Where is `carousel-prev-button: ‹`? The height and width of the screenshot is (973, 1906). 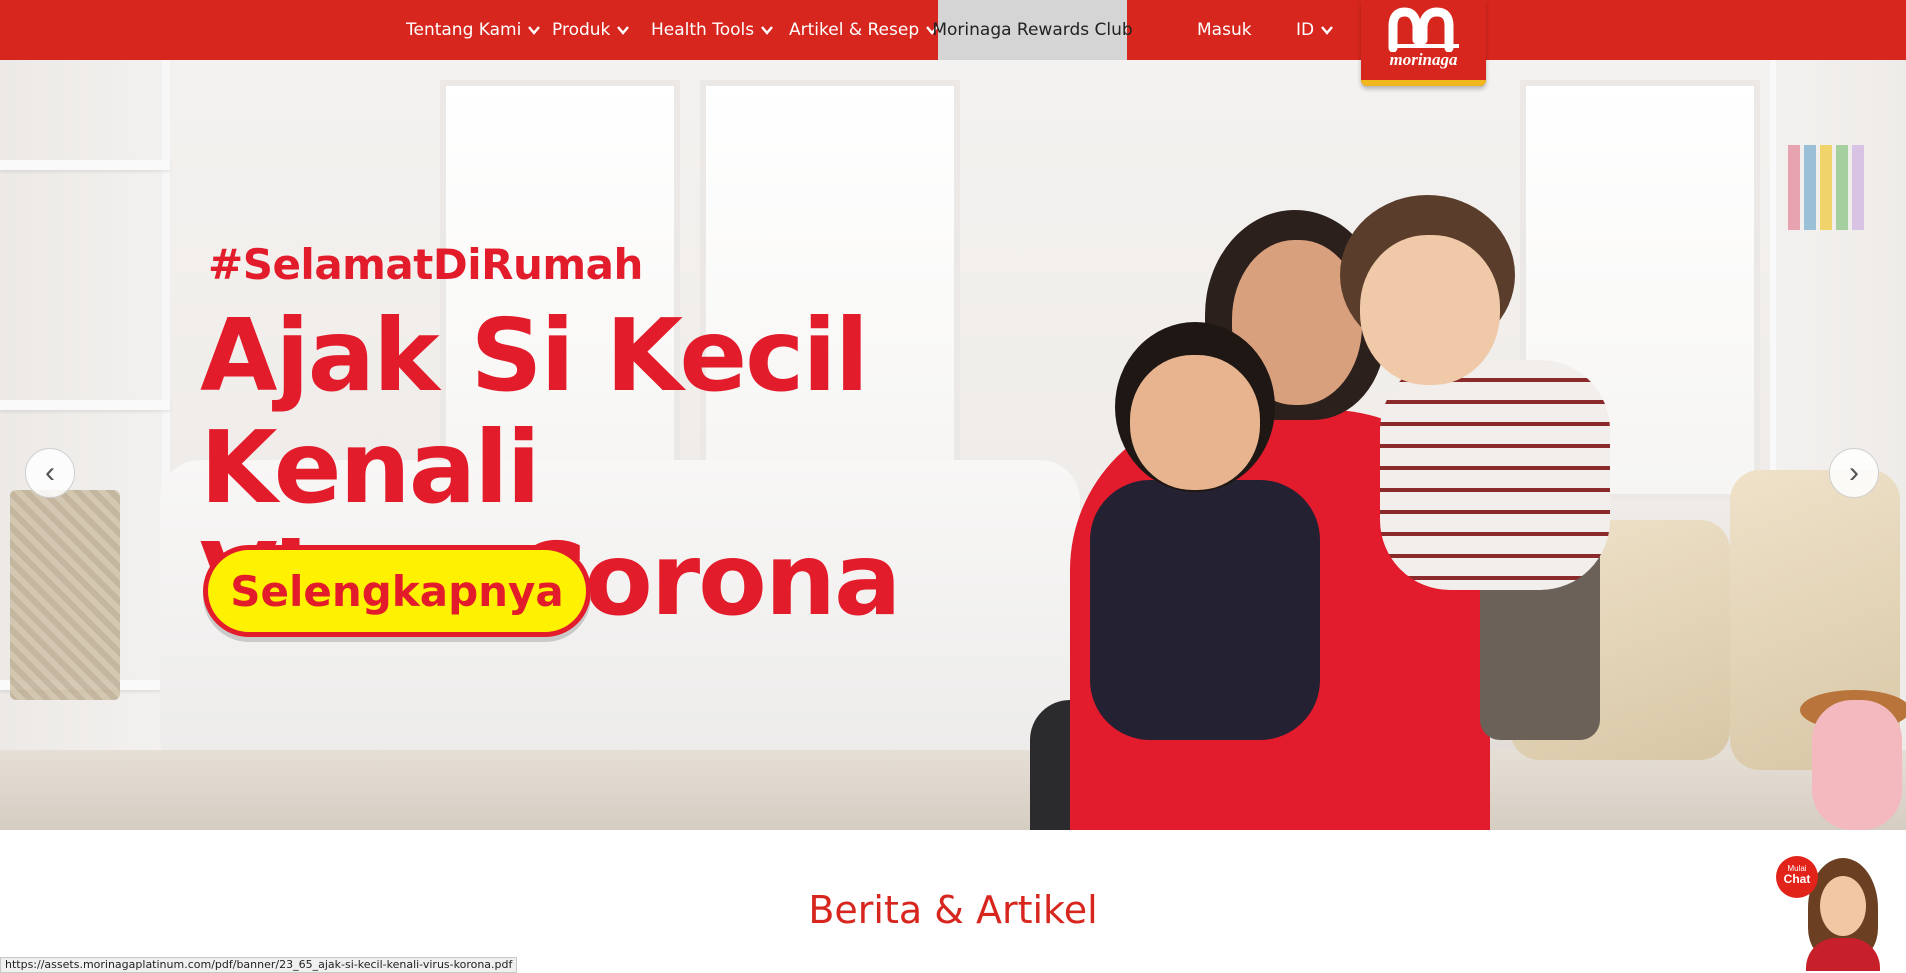 carousel-prev-button: ‹ is located at coordinates (50, 473).